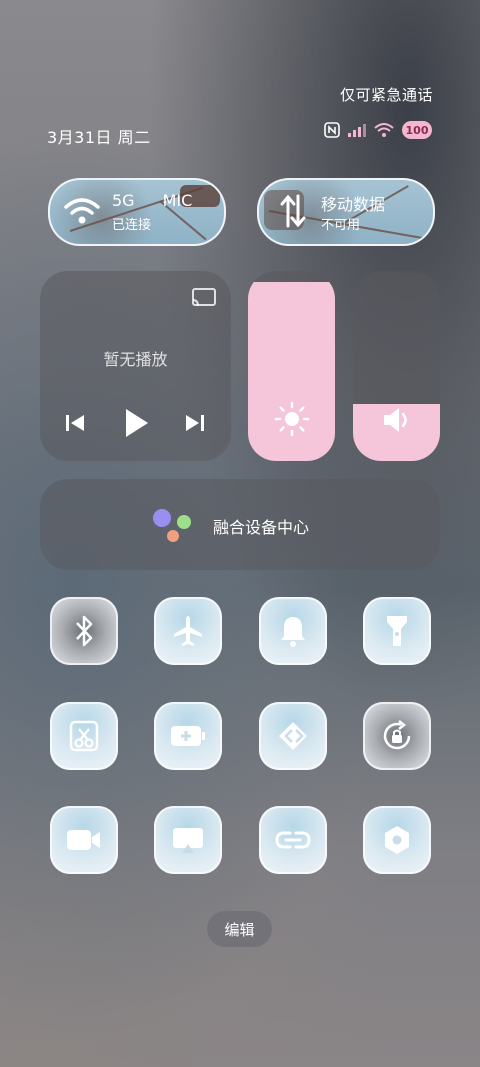 The height and width of the screenshot is (1067, 480). What do you see at coordinates (291, 366) in the screenshot?
I see `brightness-slider` at bounding box center [291, 366].